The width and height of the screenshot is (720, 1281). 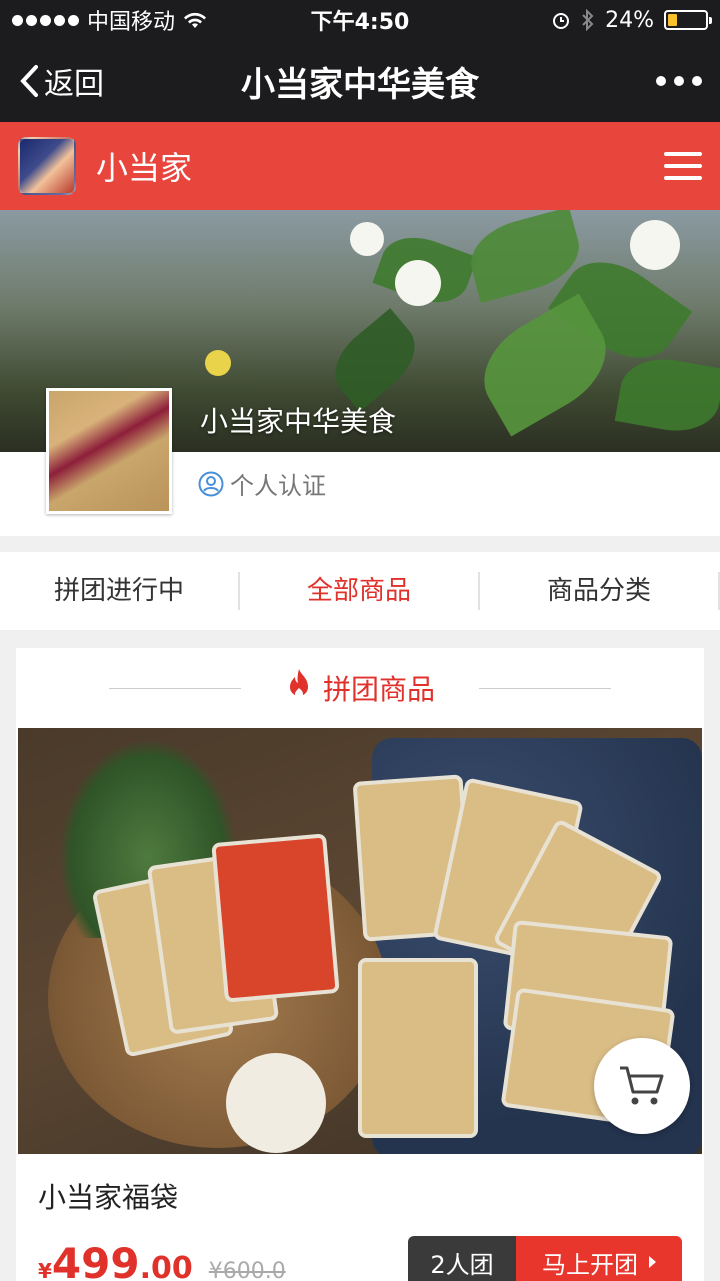 I want to click on fire-icon, so click(x=299, y=688).